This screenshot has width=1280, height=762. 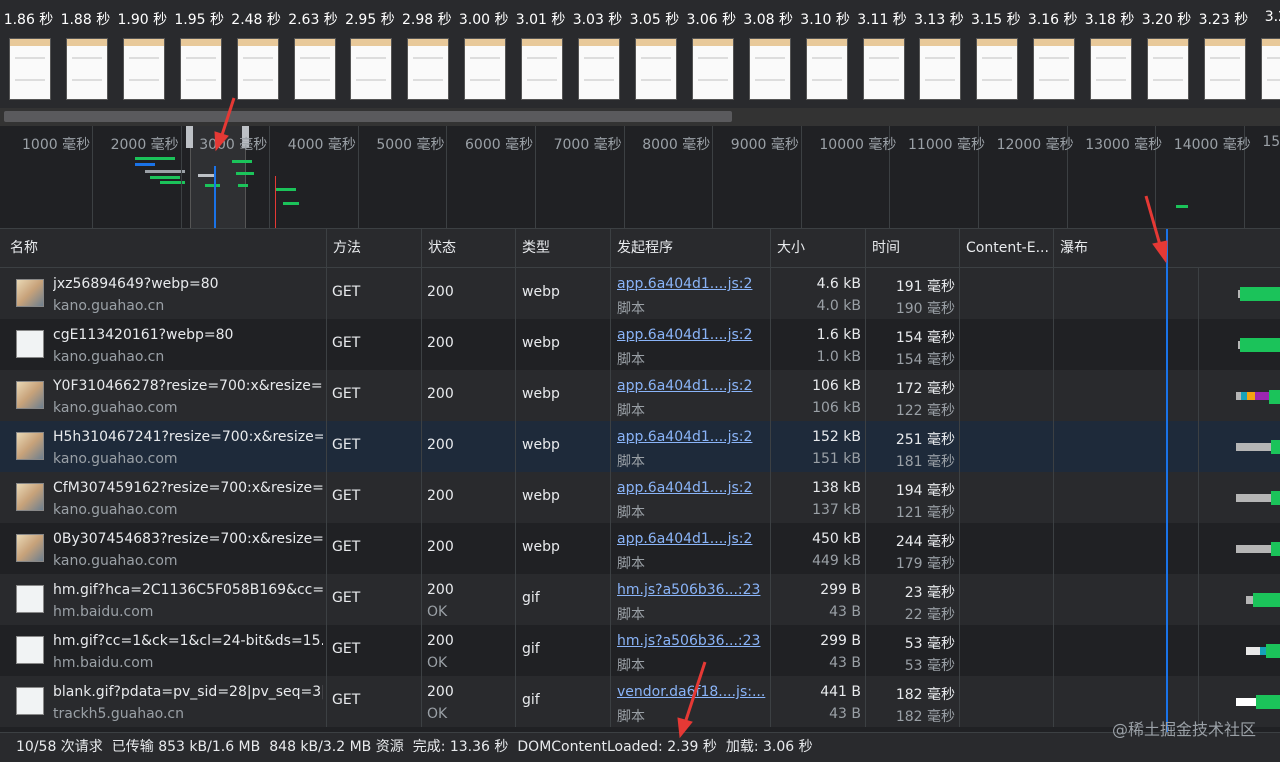 What do you see at coordinates (691, 248) in the screenshot?
I see `header-initiator: 发起程序` at bounding box center [691, 248].